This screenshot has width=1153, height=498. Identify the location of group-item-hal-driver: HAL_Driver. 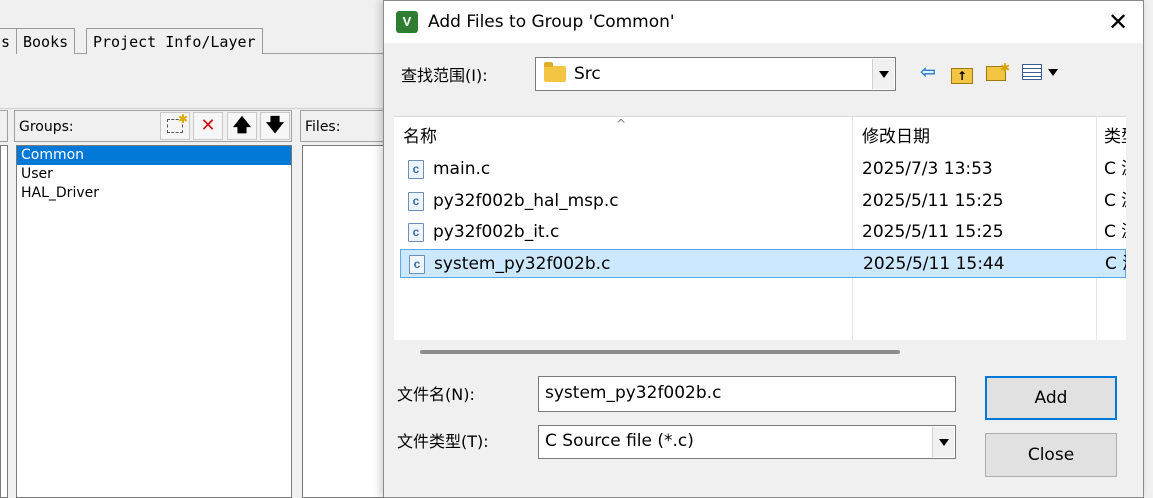
(154, 193).